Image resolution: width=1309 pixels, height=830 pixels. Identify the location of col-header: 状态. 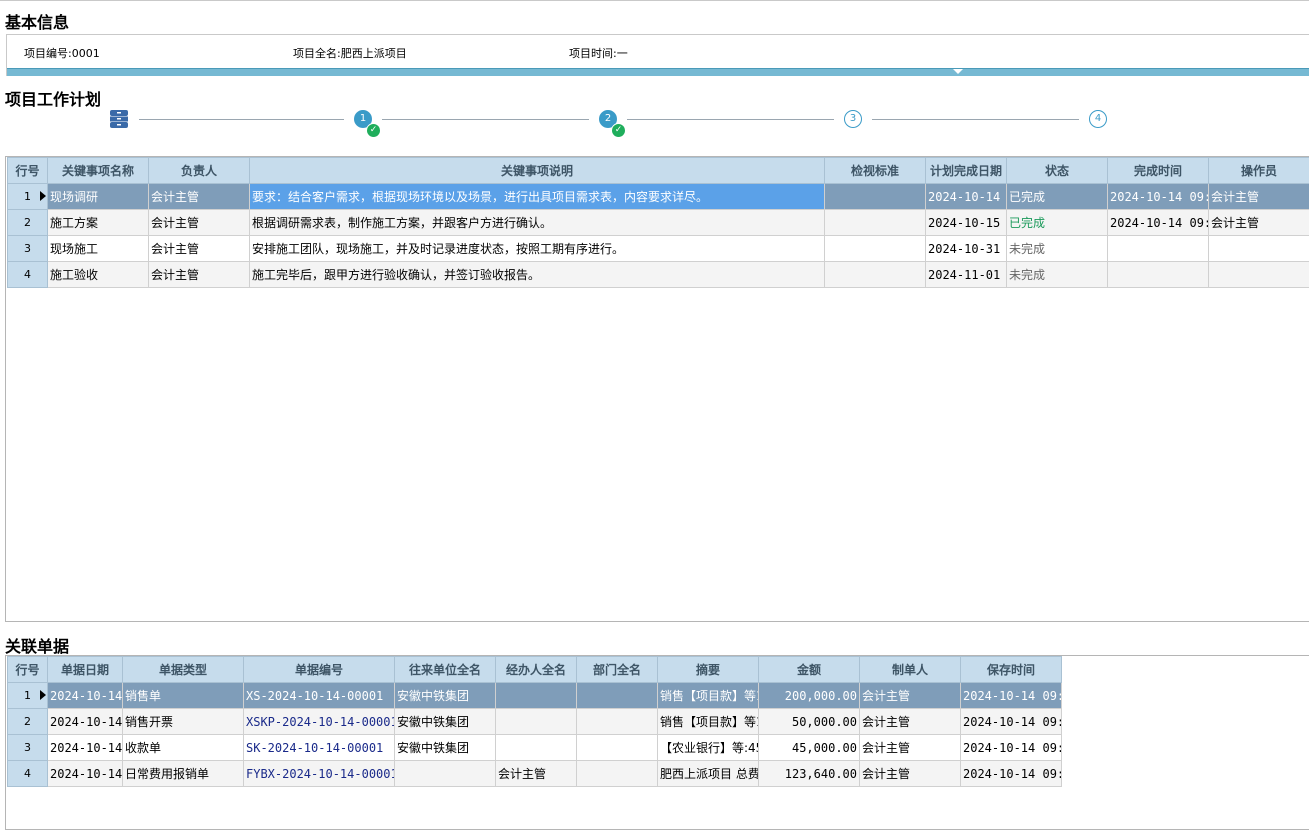
(1057, 170).